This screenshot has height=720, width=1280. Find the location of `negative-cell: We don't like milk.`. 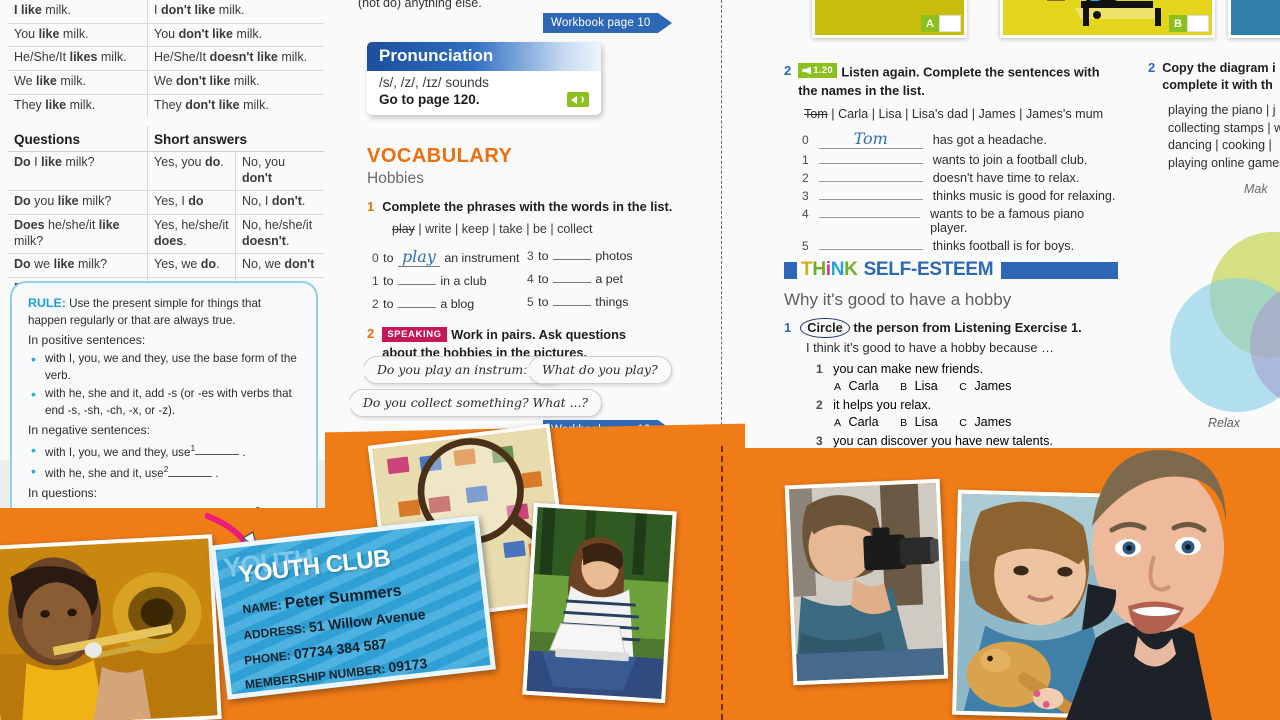

negative-cell: We don't like milk. is located at coordinates (207, 80).